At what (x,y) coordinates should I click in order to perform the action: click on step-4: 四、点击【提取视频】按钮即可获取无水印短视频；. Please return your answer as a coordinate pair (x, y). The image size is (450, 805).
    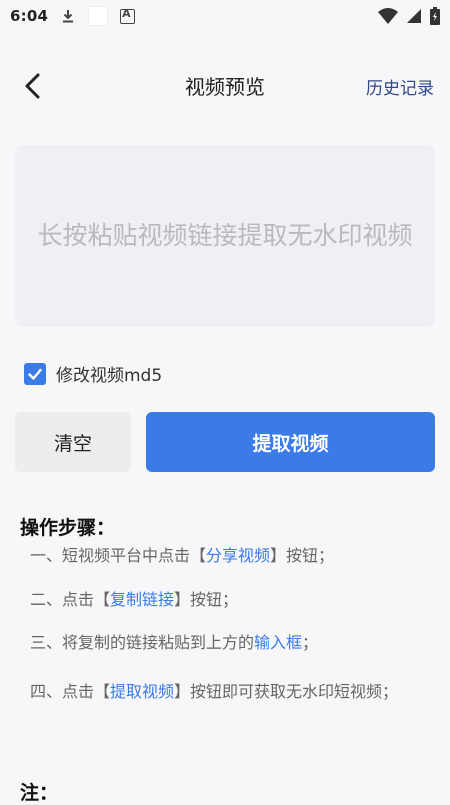
    Looking at the image, I should click on (227, 692).